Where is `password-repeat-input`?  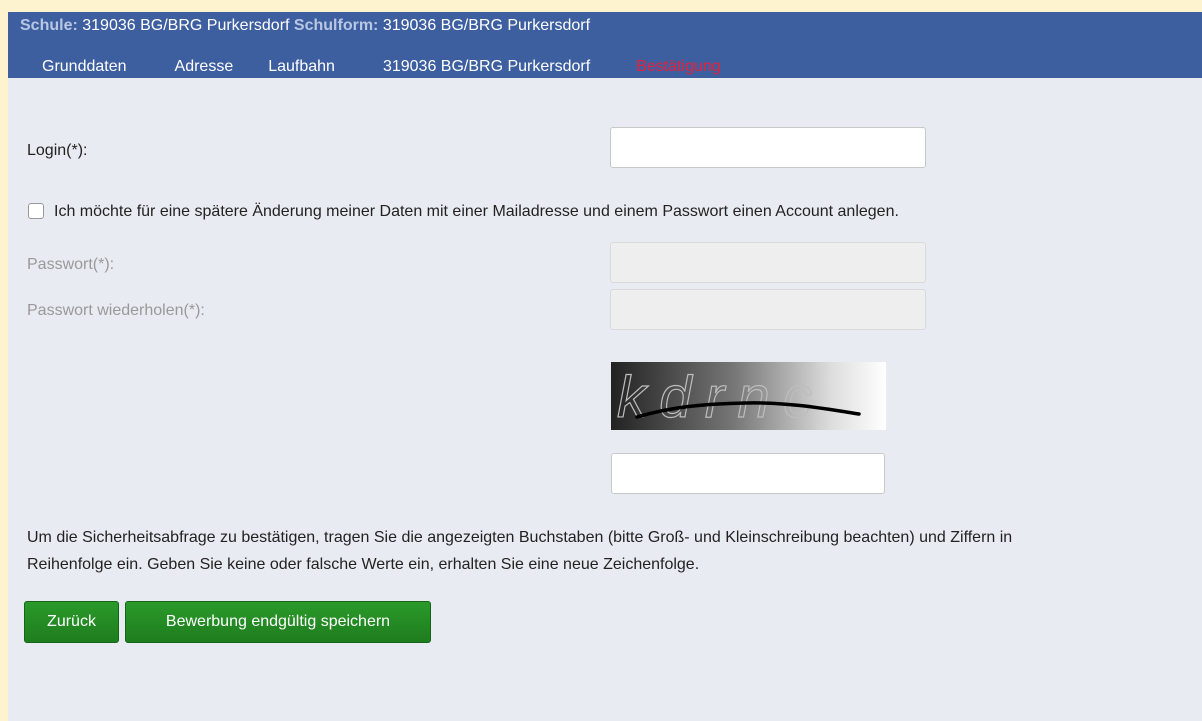 password-repeat-input is located at coordinates (768, 309).